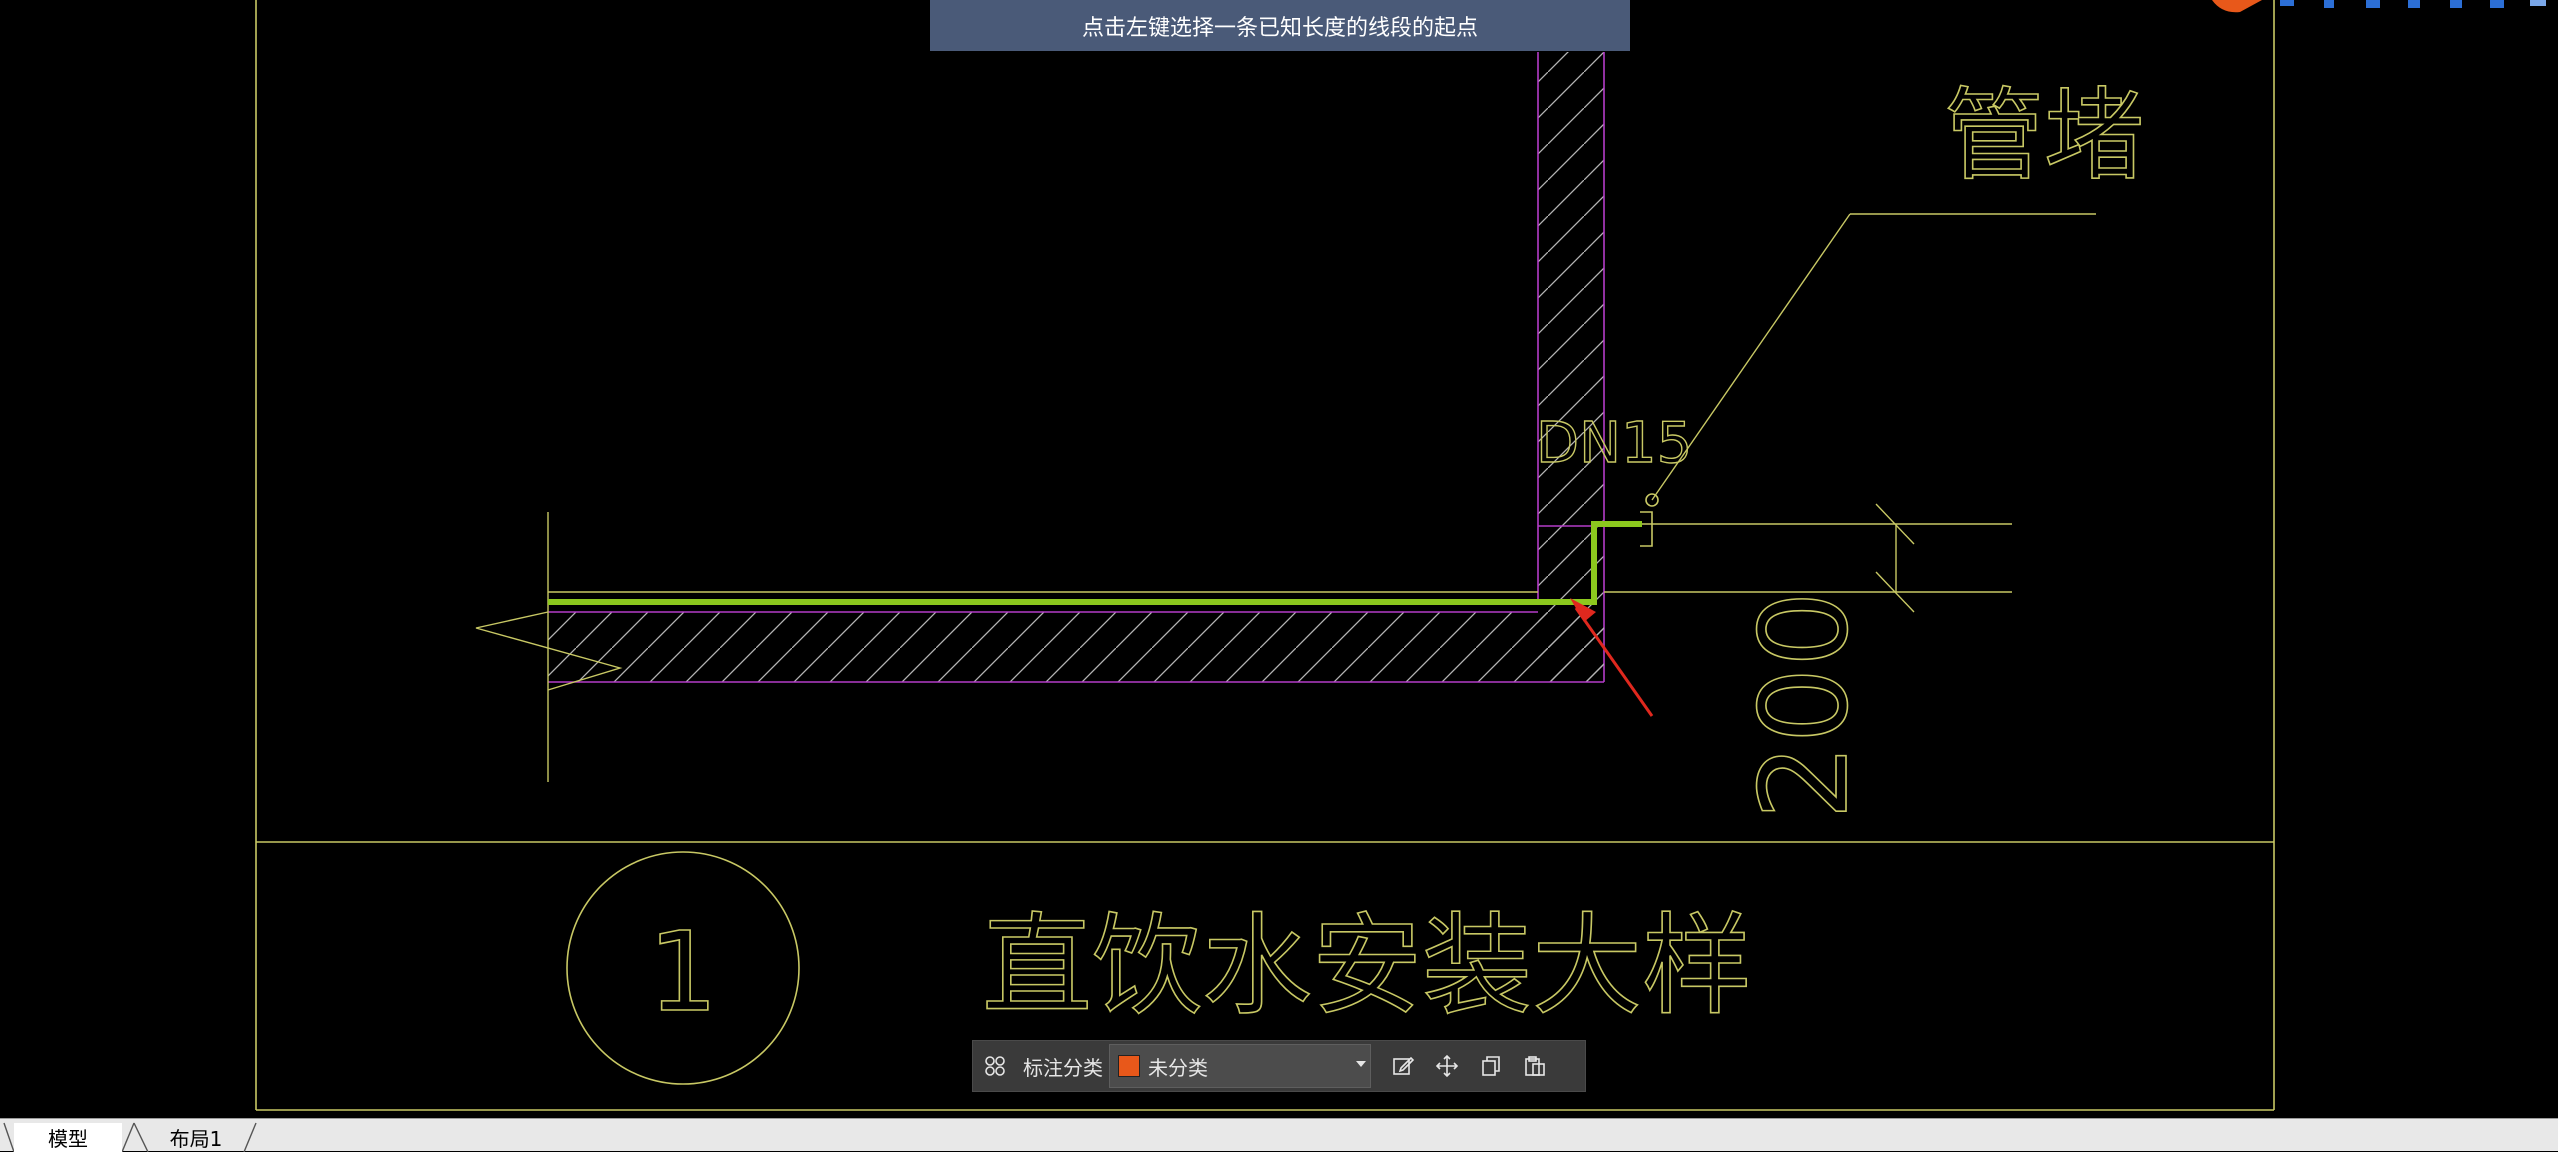 This screenshot has width=2558, height=1152. I want to click on layout-tabs-bar: 模型 布局1, so click(1279, 1135).